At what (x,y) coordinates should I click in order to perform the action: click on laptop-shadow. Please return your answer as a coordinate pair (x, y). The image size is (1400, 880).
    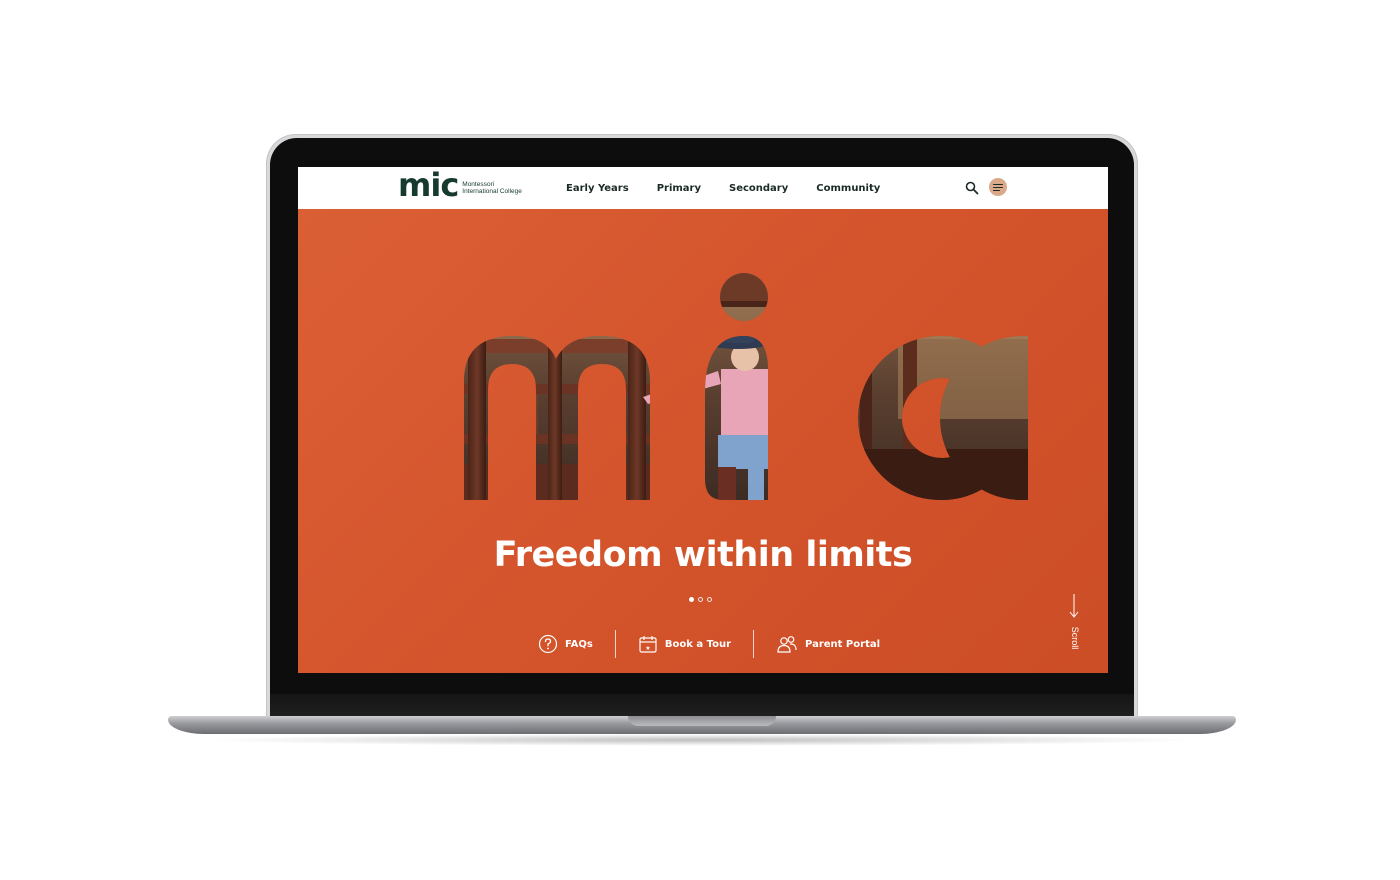
    Looking at the image, I should click on (702, 740).